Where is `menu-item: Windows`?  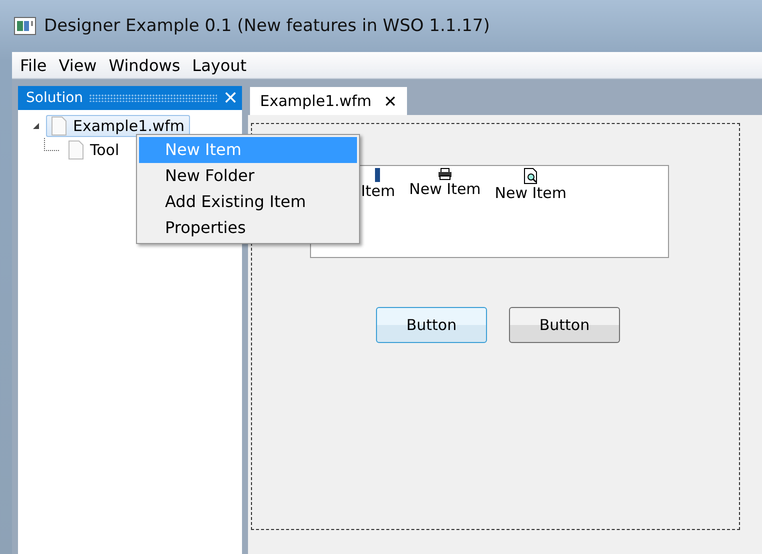 menu-item: Windows is located at coordinates (144, 65).